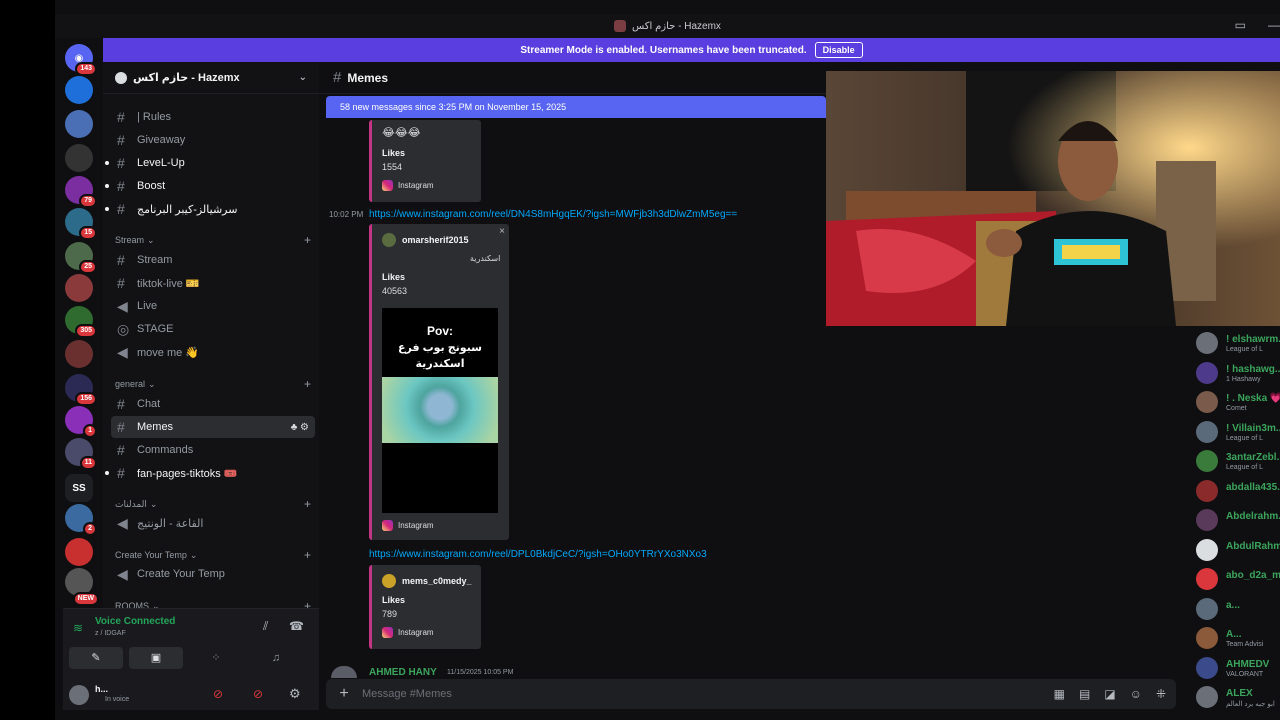 Image resolution: width=1280 pixels, height=720 pixels. Describe the element at coordinates (1238, 342) in the screenshot. I see `member-item: ! elshawrm...League of L` at that location.